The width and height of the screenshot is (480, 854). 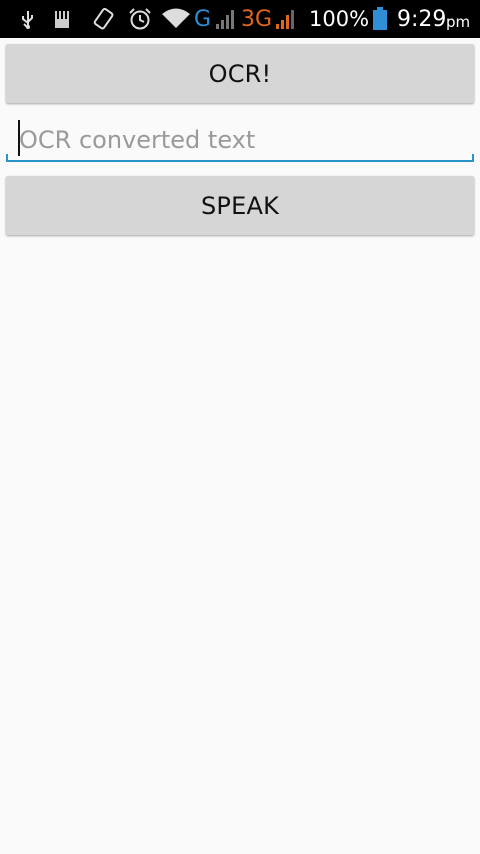 What do you see at coordinates (203, 19) in the screenshot?
I see `network-type-g: G` at bounding box center [203, 19].